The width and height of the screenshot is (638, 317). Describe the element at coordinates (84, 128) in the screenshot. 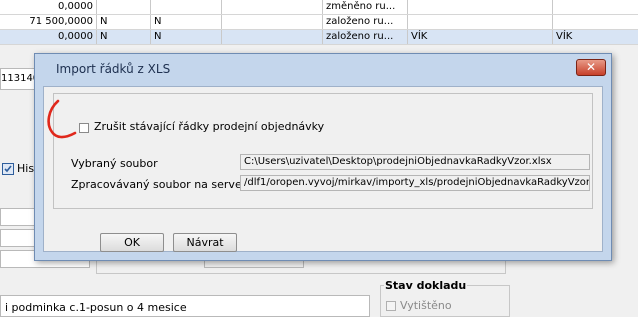

I see `clear-rows-checkbox` at that location.